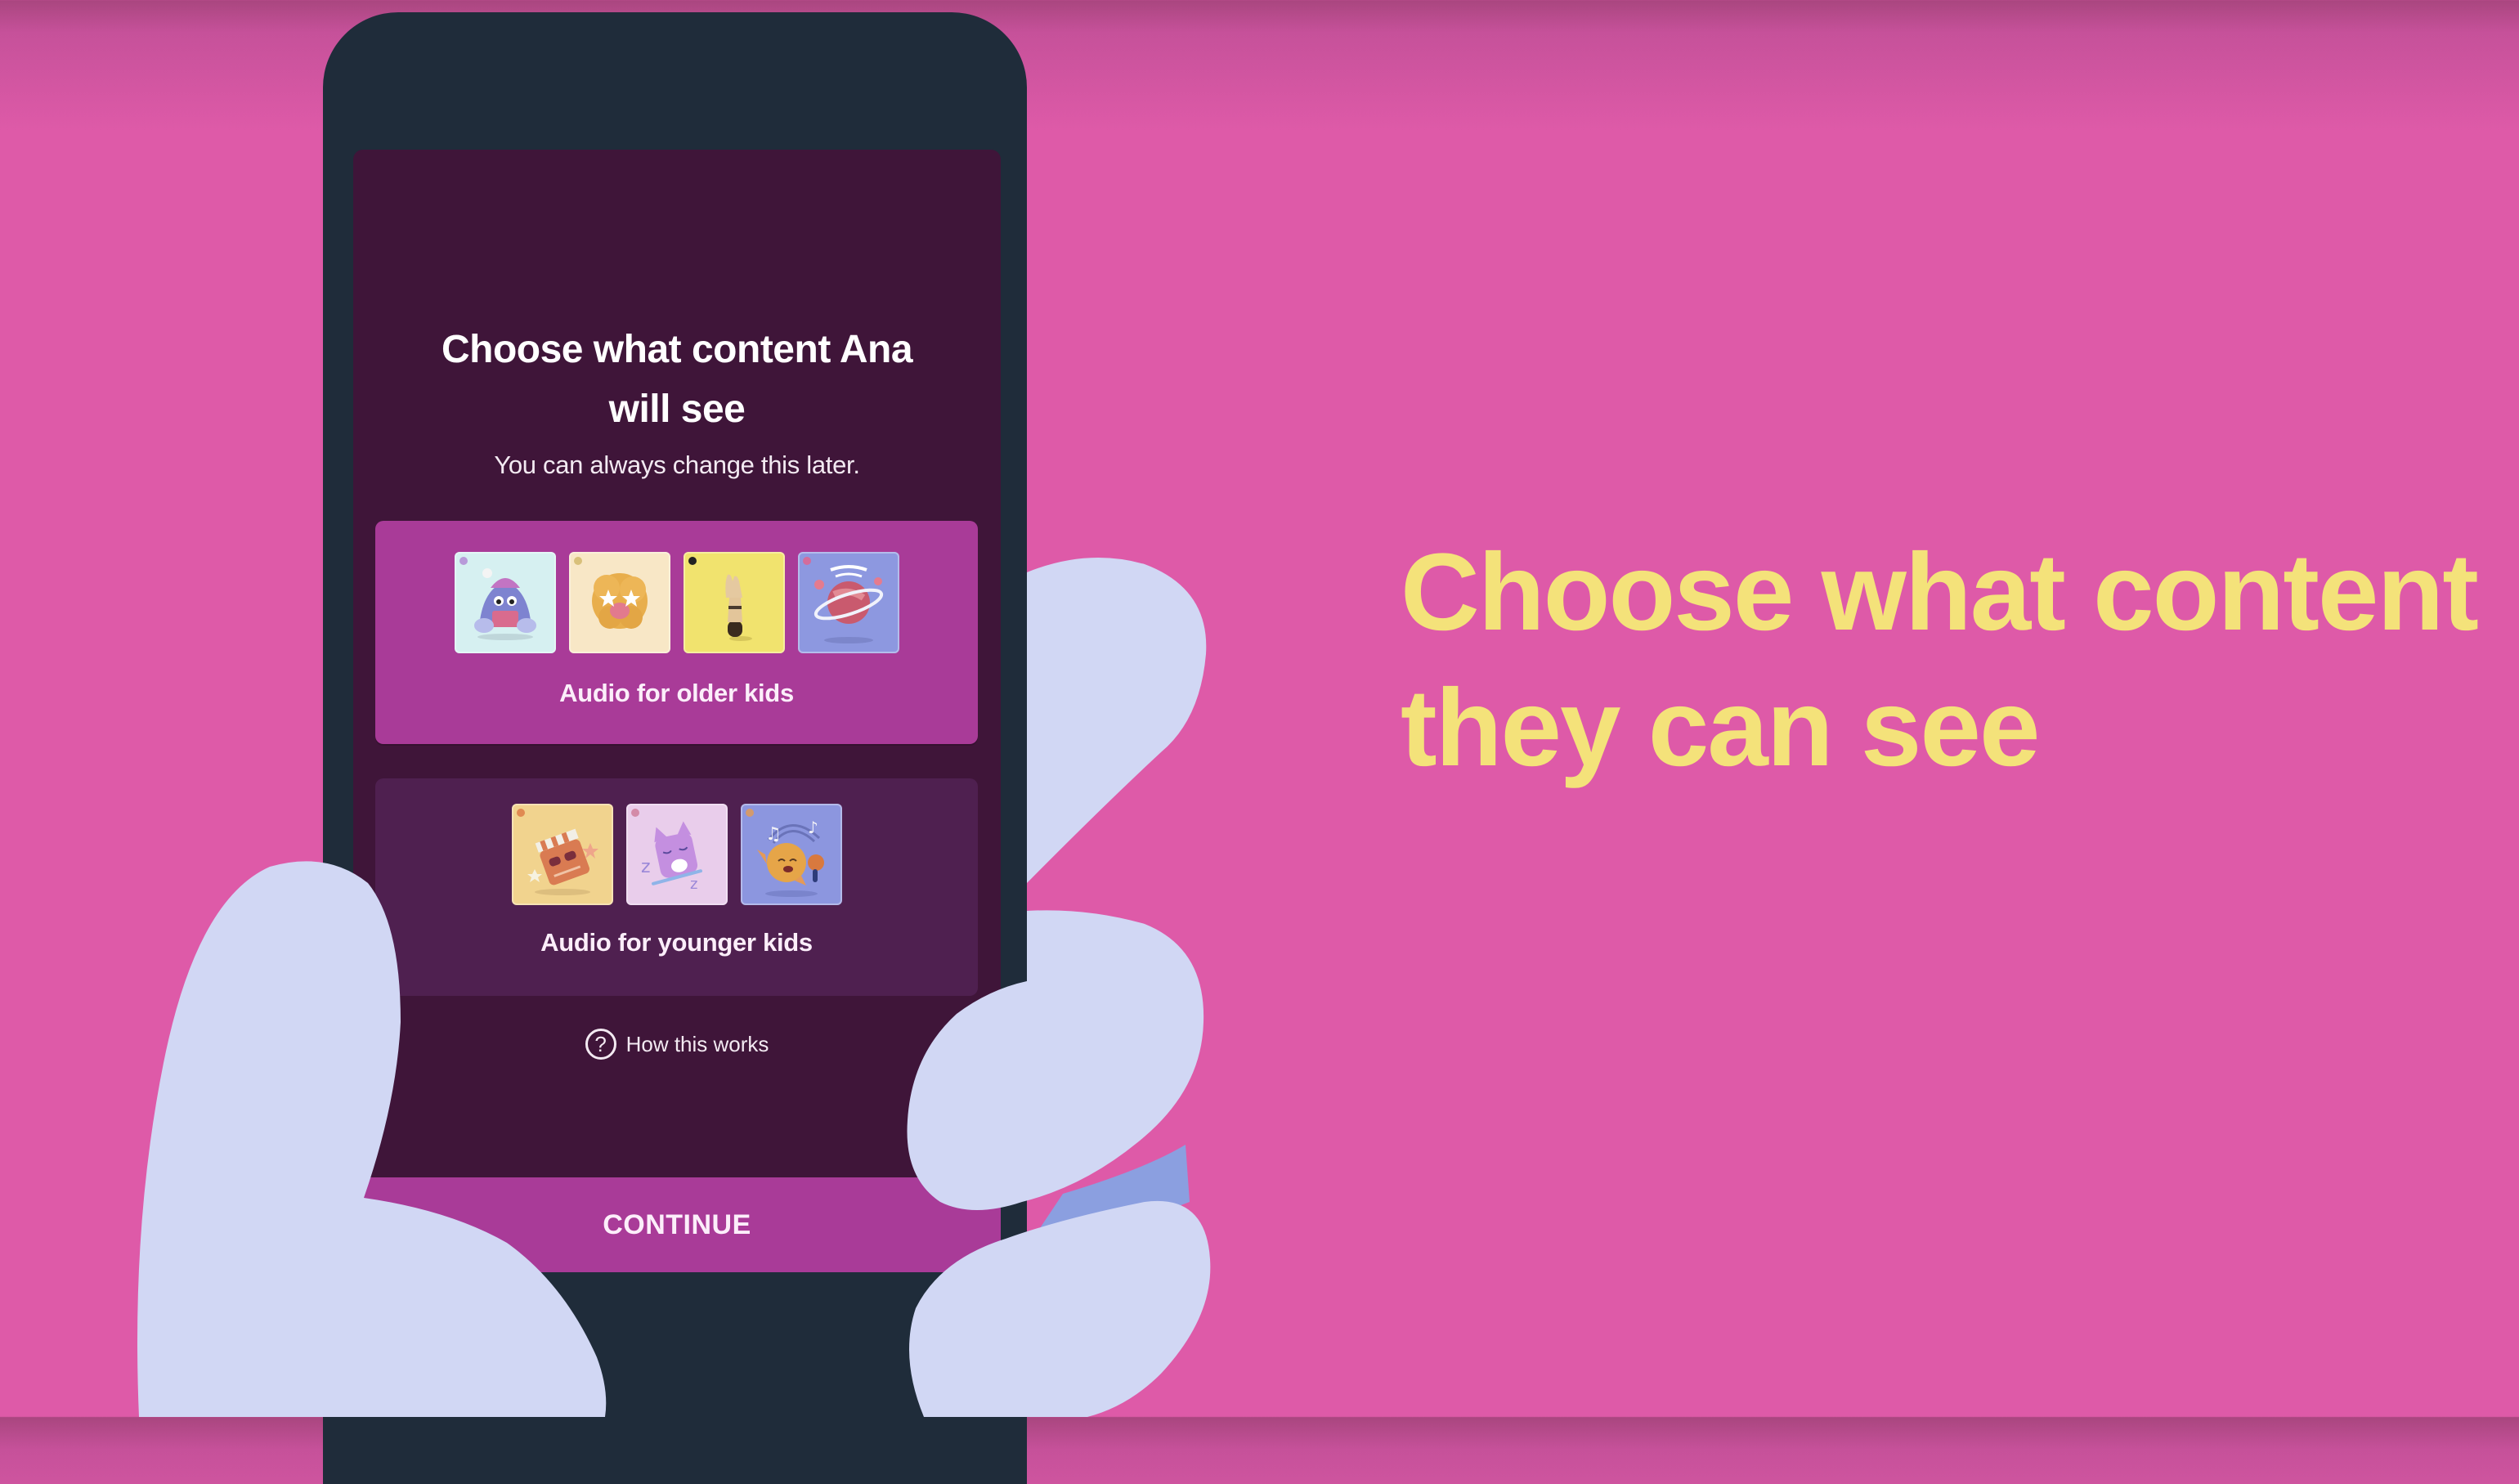 The height and width of the screenshot is (1484, 2519). Describe the element at coordinates (677, 349) in the screenshot. I see `screen-title-line-1: Choose what content Ana` at that location.